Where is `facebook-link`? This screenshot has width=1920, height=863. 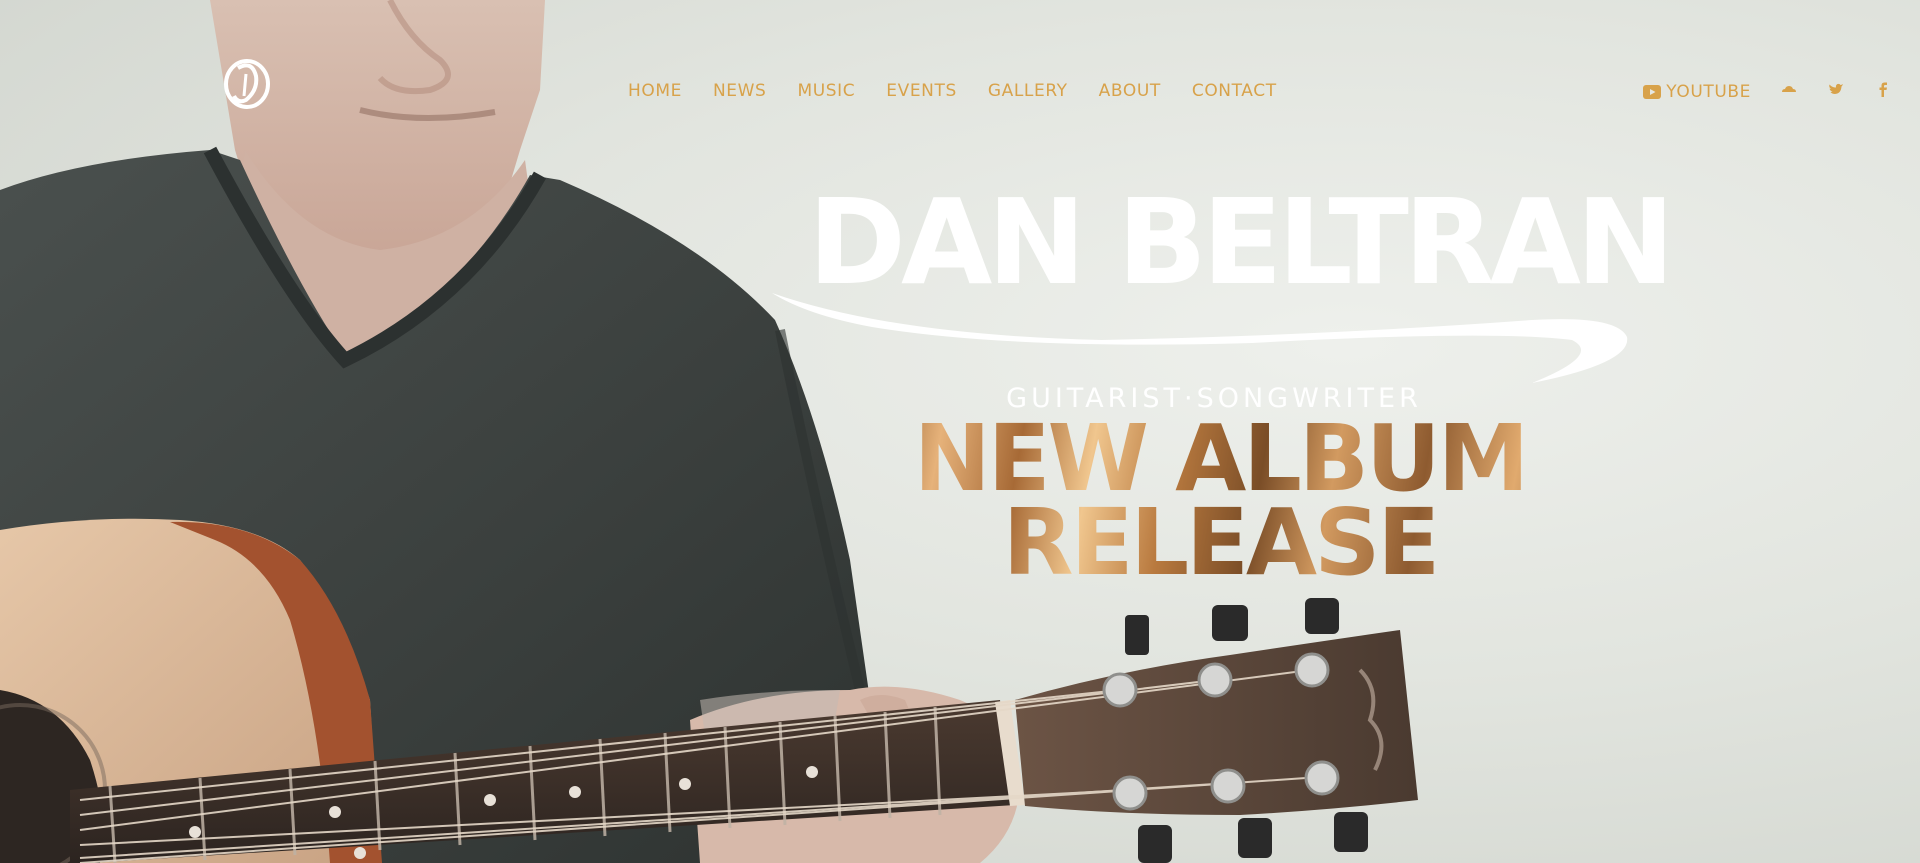
facebook-link is located at coordinates (1883, 92).